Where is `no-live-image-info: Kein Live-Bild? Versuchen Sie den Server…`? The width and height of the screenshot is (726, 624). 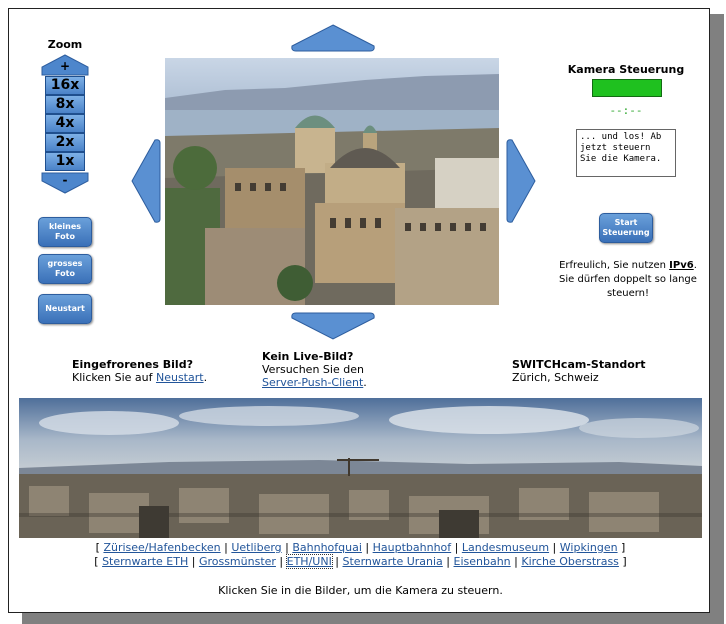
no-live-image-info: Kein Live-Bild? Versuchen Sie den Server… is located at coordinates (347, 369).